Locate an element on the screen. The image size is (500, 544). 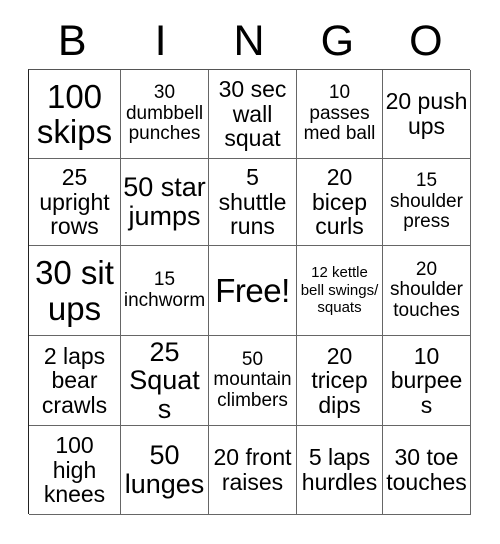
bingo-cell-label: 25 Squats is located at coordinates (164, 380).